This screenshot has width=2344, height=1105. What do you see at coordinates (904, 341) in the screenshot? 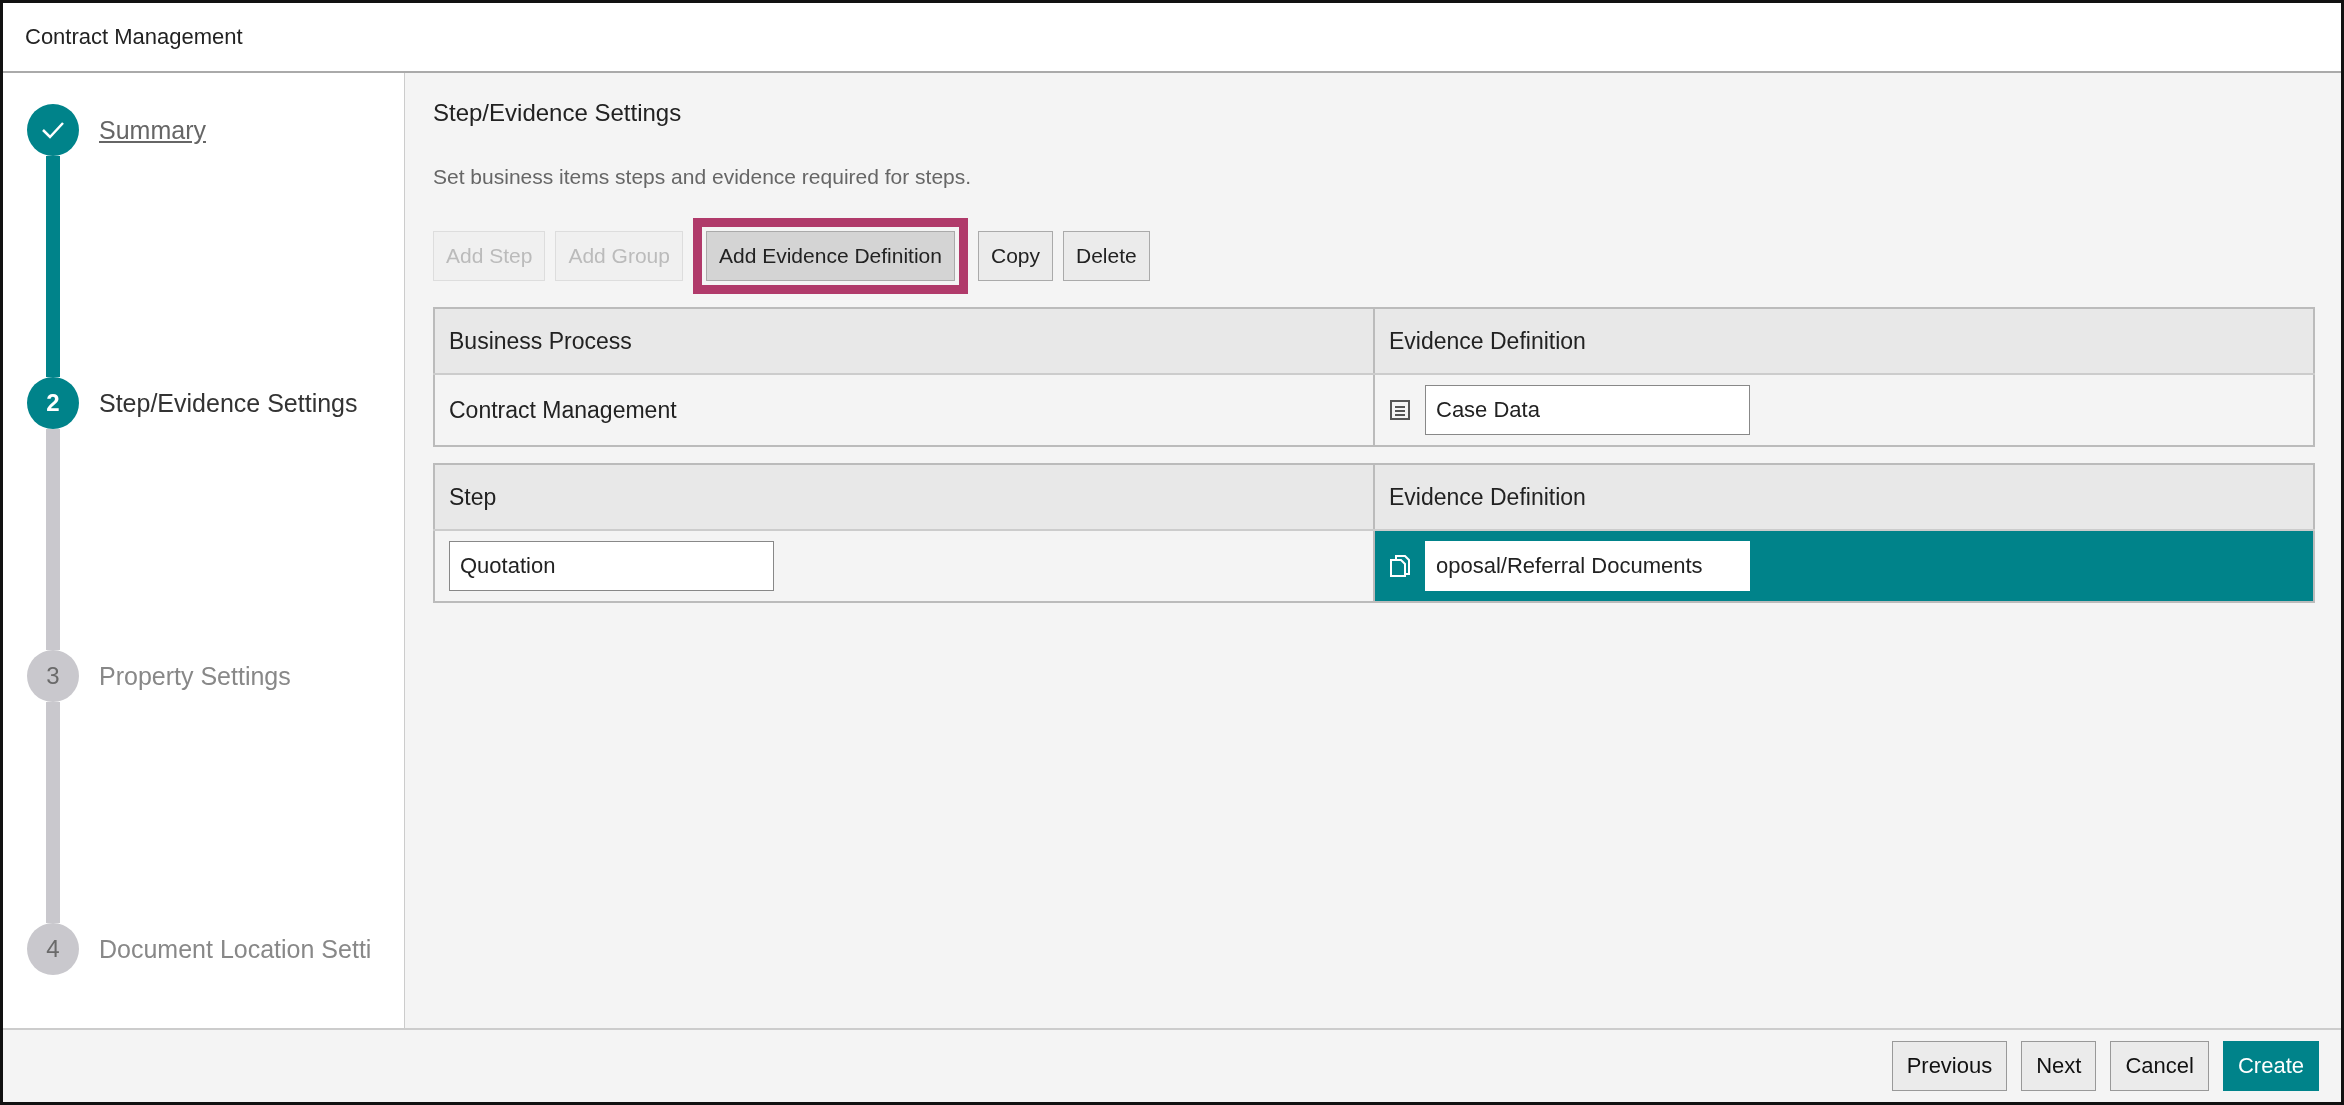
I see `column-header: Business Process` at bounding box center [904, 341].